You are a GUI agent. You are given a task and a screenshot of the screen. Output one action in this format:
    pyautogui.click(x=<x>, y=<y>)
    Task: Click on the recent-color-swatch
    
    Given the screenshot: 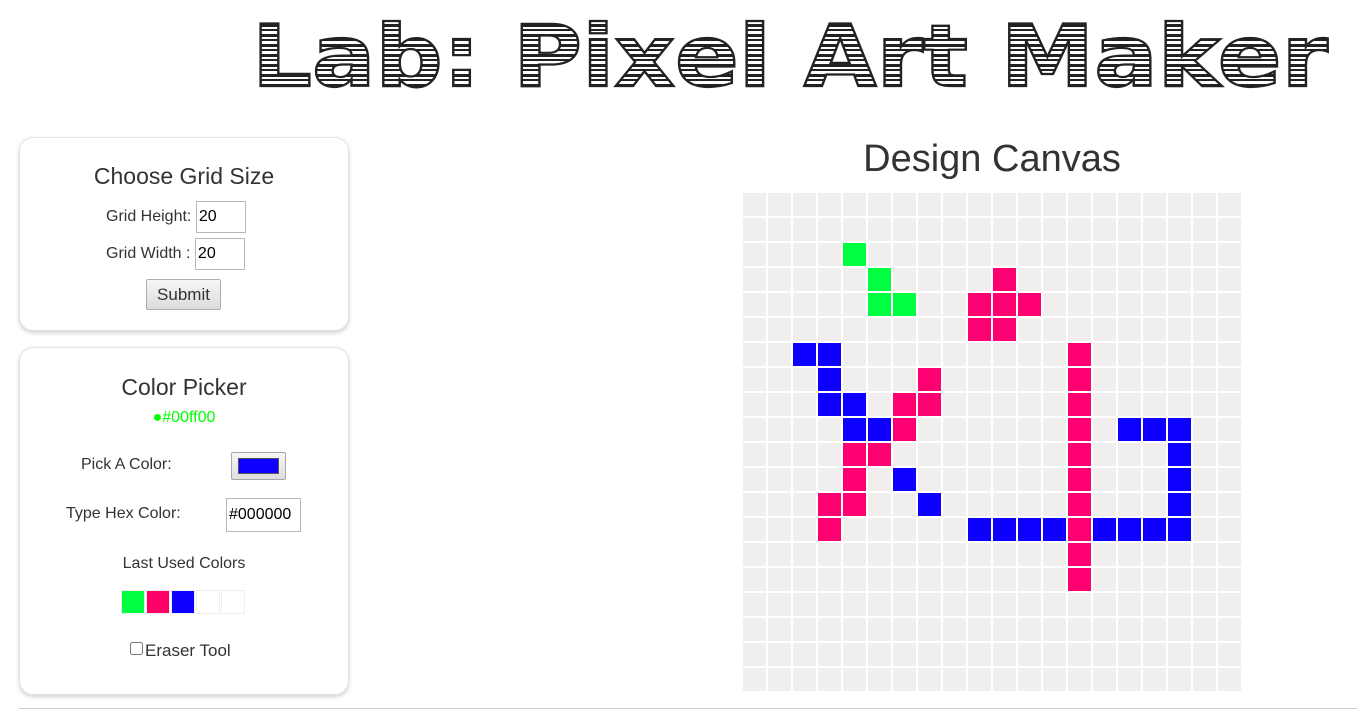 What is the action you would take?
    pyautogui.click(x=133, y=602)
    